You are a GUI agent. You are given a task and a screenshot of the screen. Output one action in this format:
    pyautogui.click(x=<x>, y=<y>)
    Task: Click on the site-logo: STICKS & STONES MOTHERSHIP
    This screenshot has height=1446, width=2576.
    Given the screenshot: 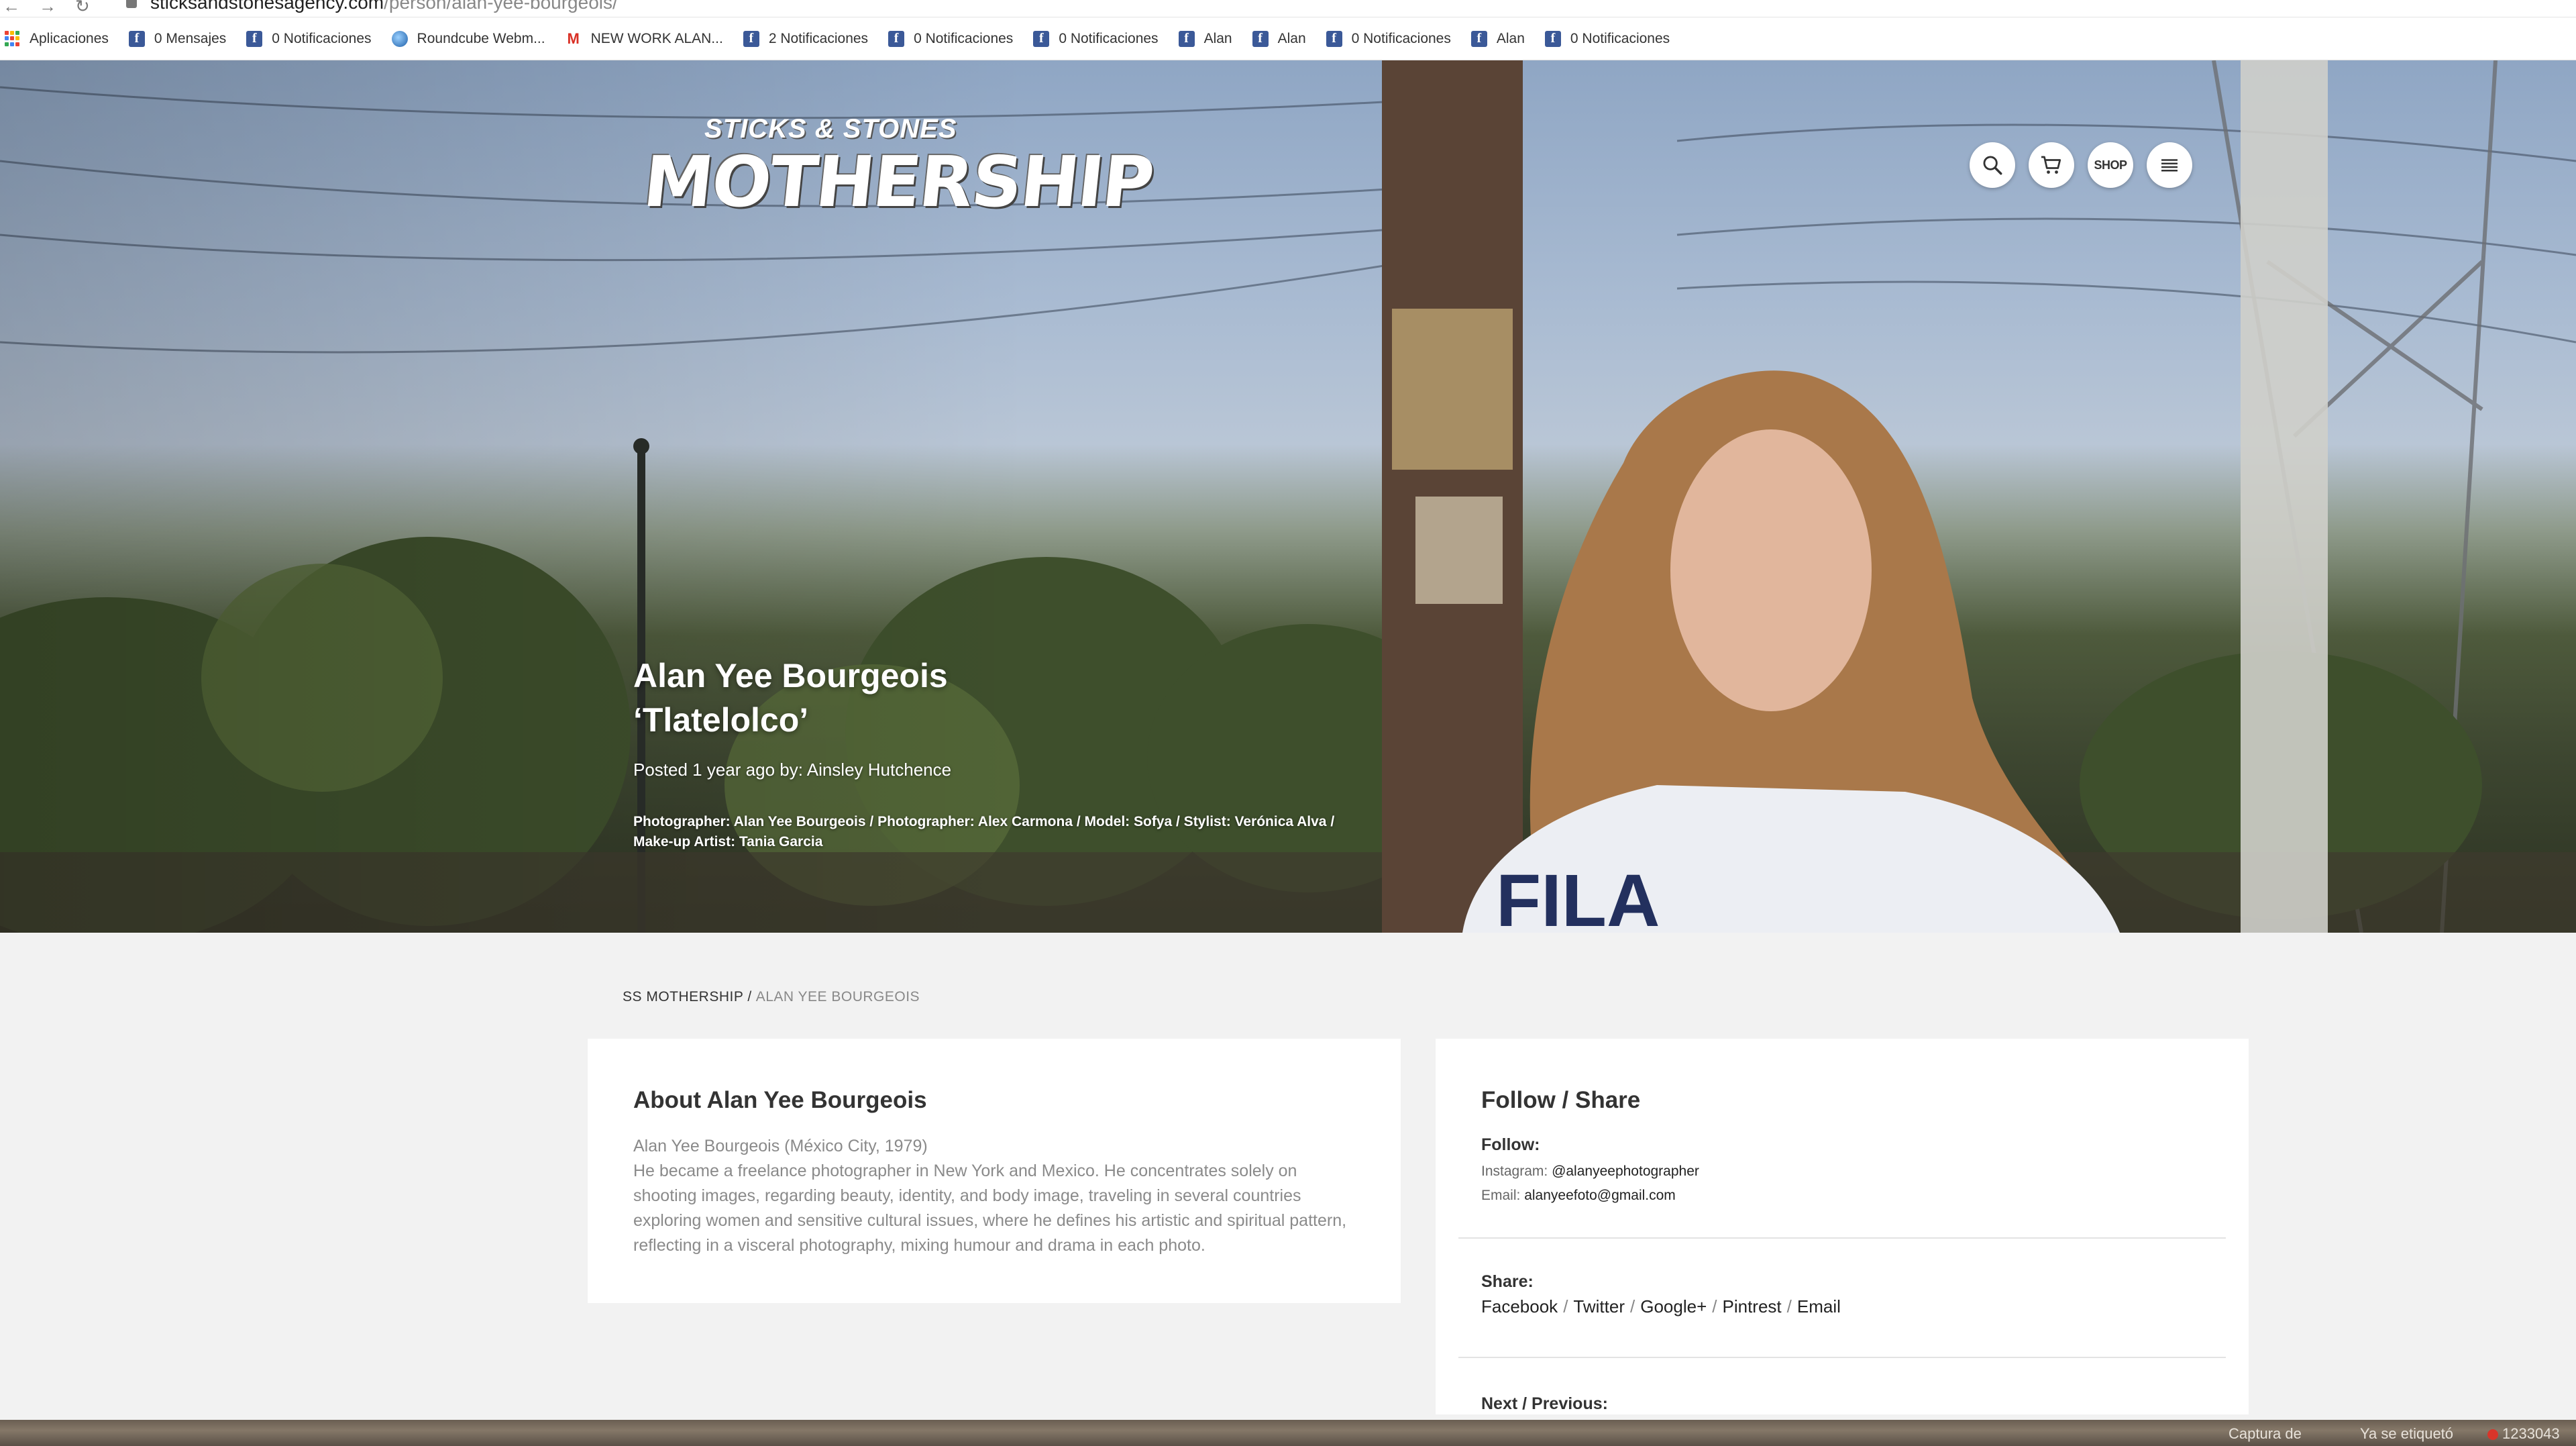 What is the action you would take?
    pyautogui.click(x=898, y=174)
    